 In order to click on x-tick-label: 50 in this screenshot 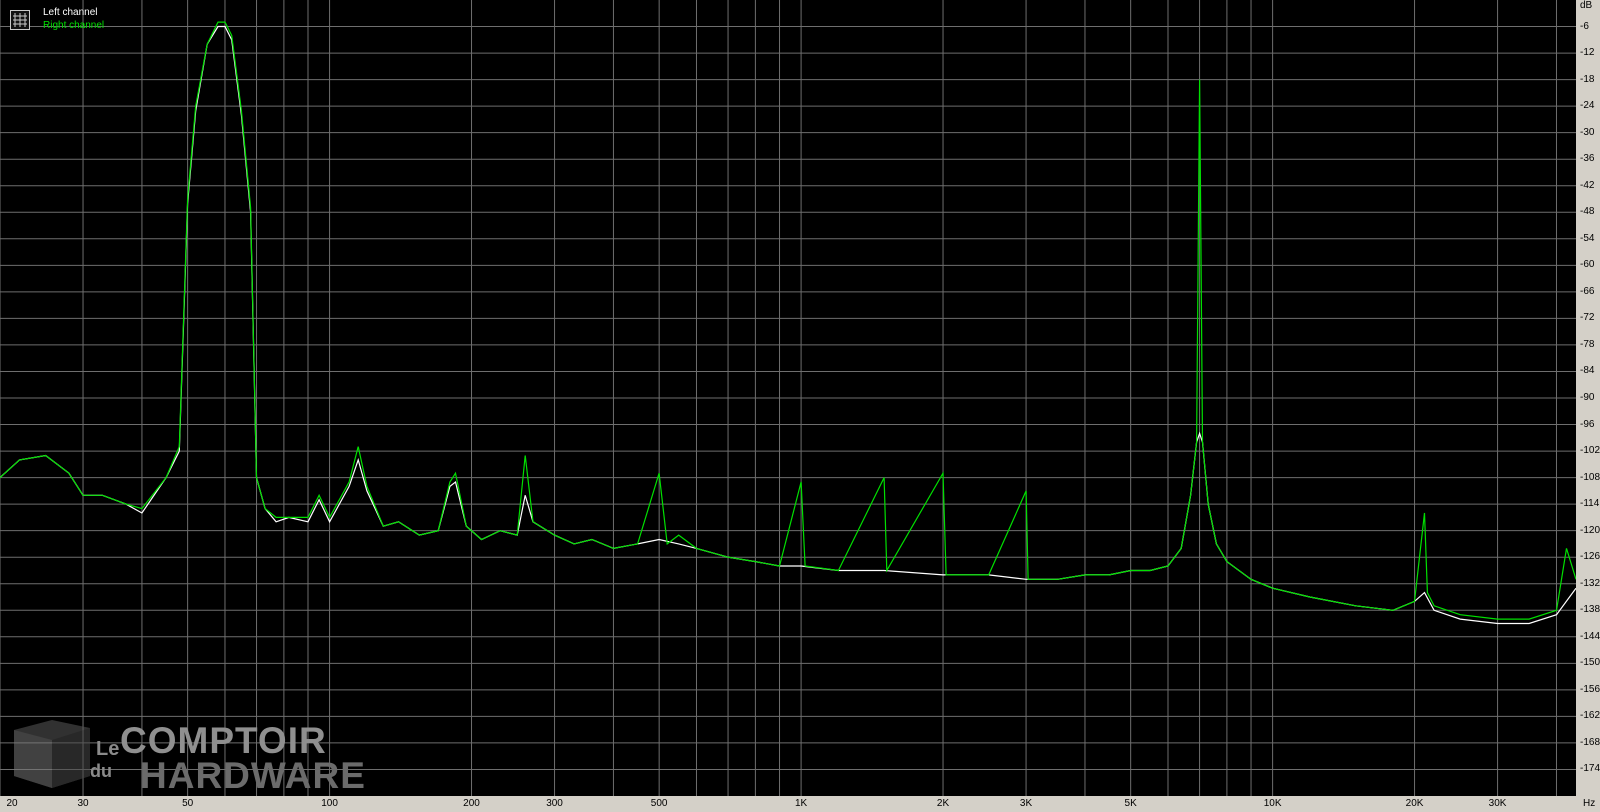, I will do `click(188, 803)`.